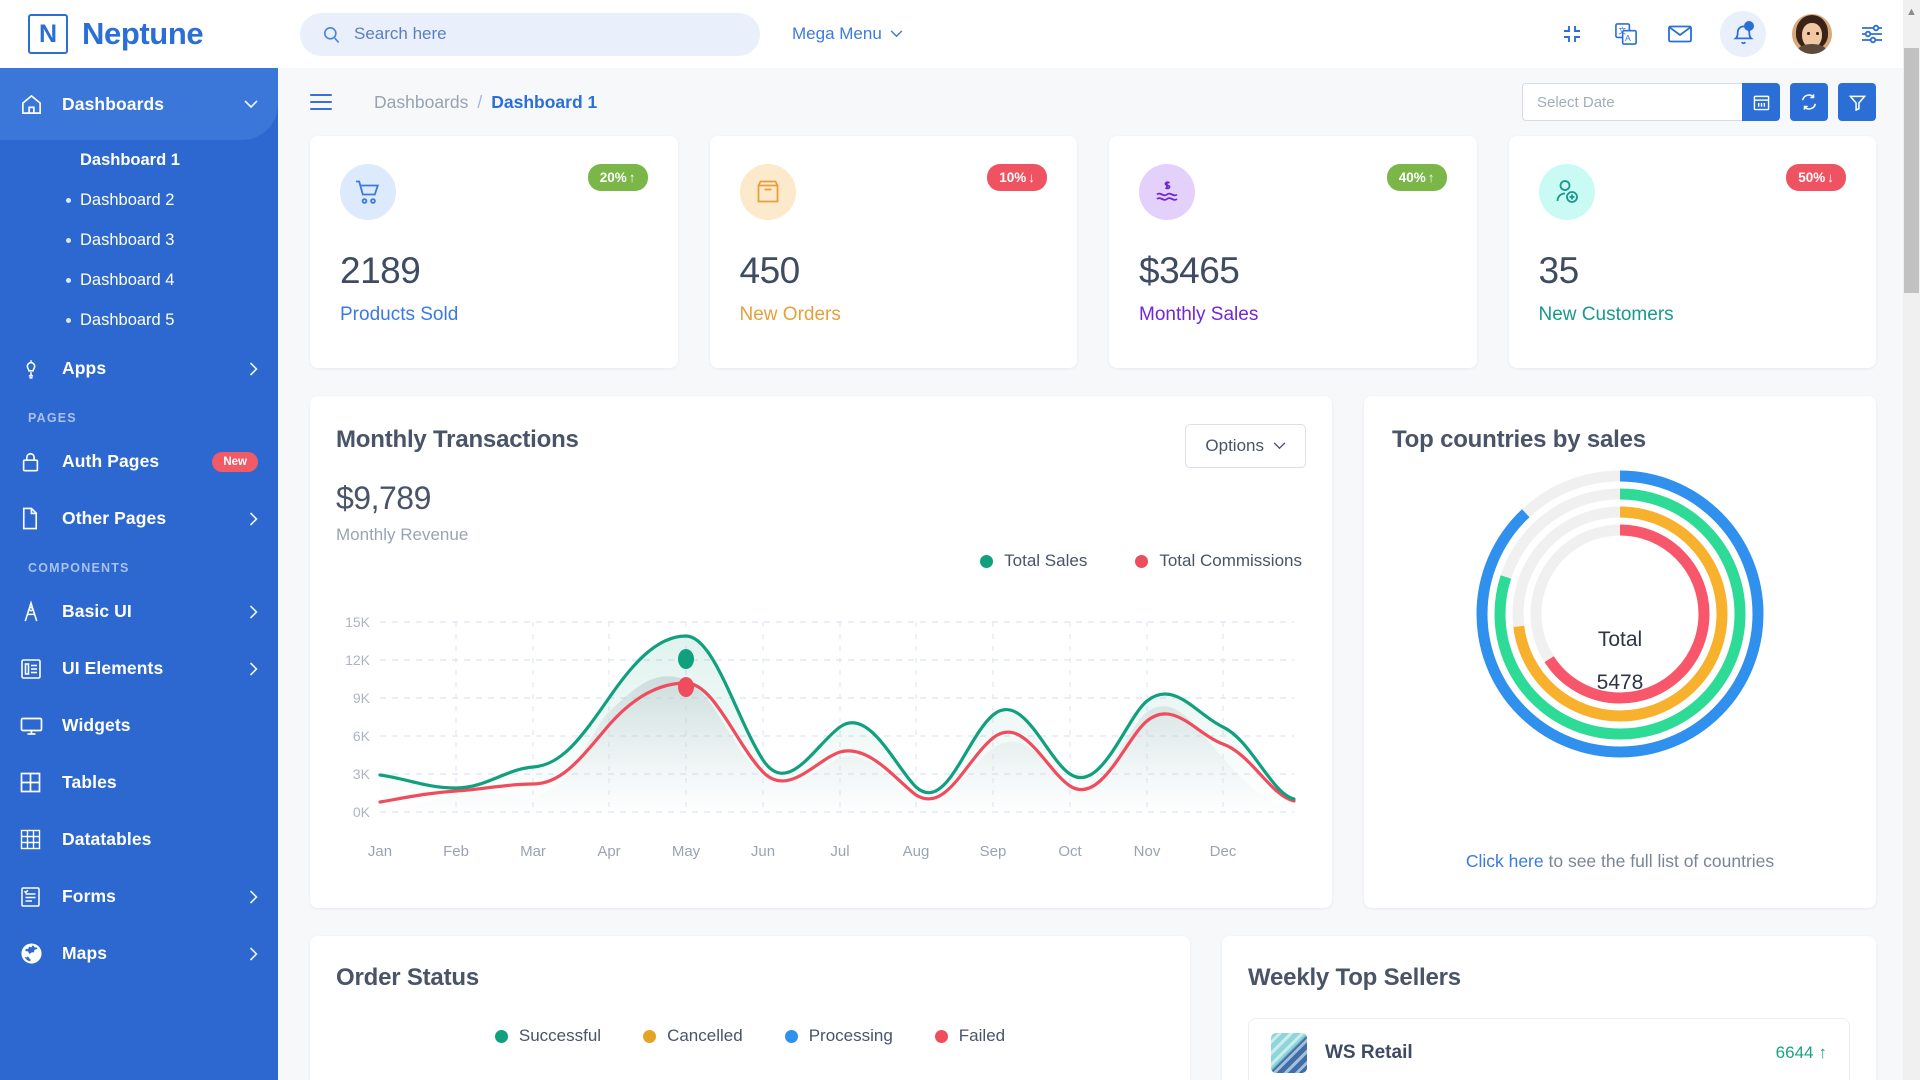 The width and height of the screenshot is (1920, 1080). I want to click on shopping-cart-icon, so click(368, 192).